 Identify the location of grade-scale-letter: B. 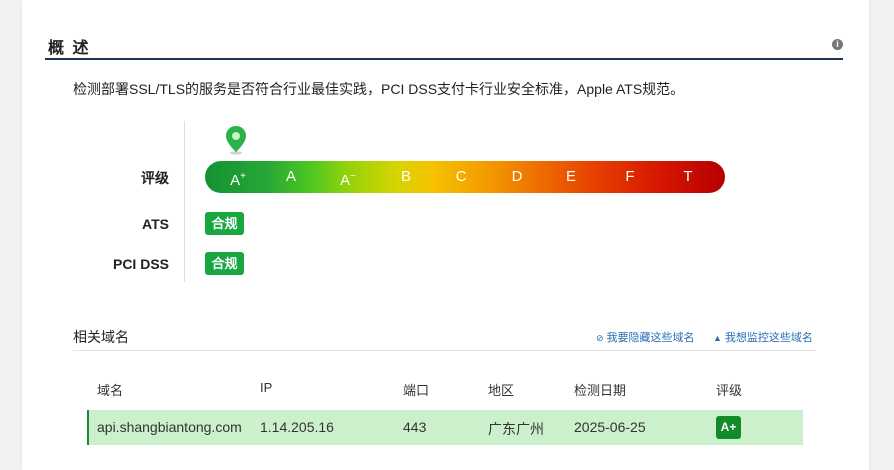
(406, 176).